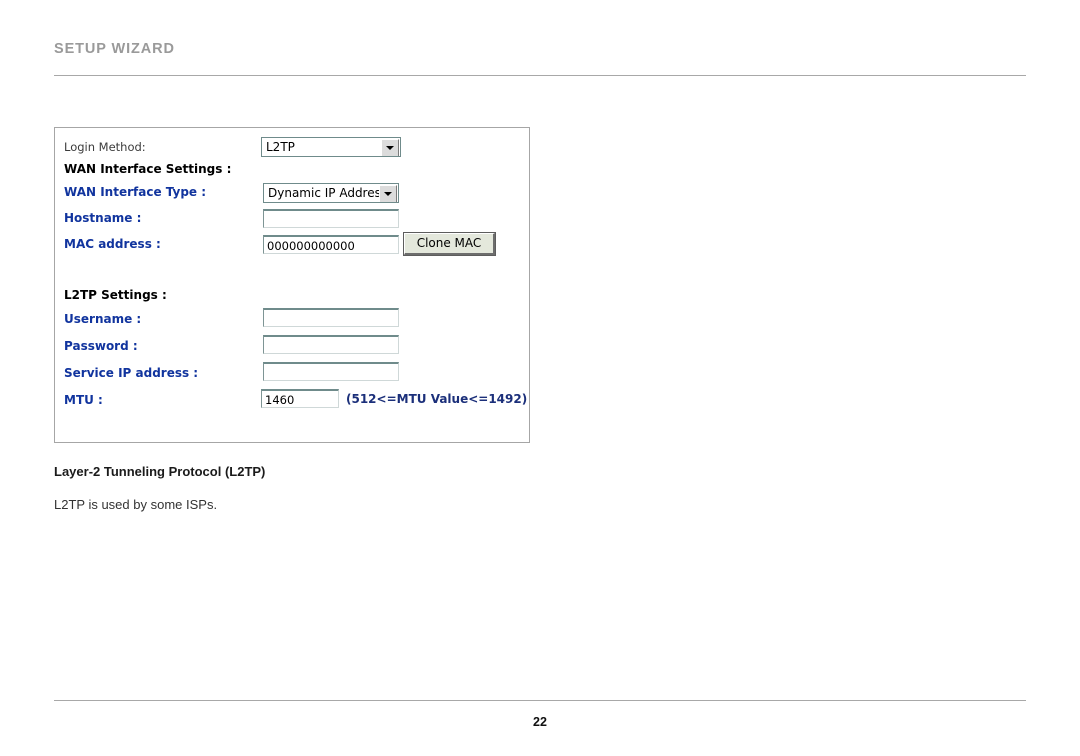 The image size is (1080, 756). What do you see at coordinates (115, 295) in the screenshot?
I see `l2tp-settings-heading: L2TP Settings :` at bounding box center [115, 295].